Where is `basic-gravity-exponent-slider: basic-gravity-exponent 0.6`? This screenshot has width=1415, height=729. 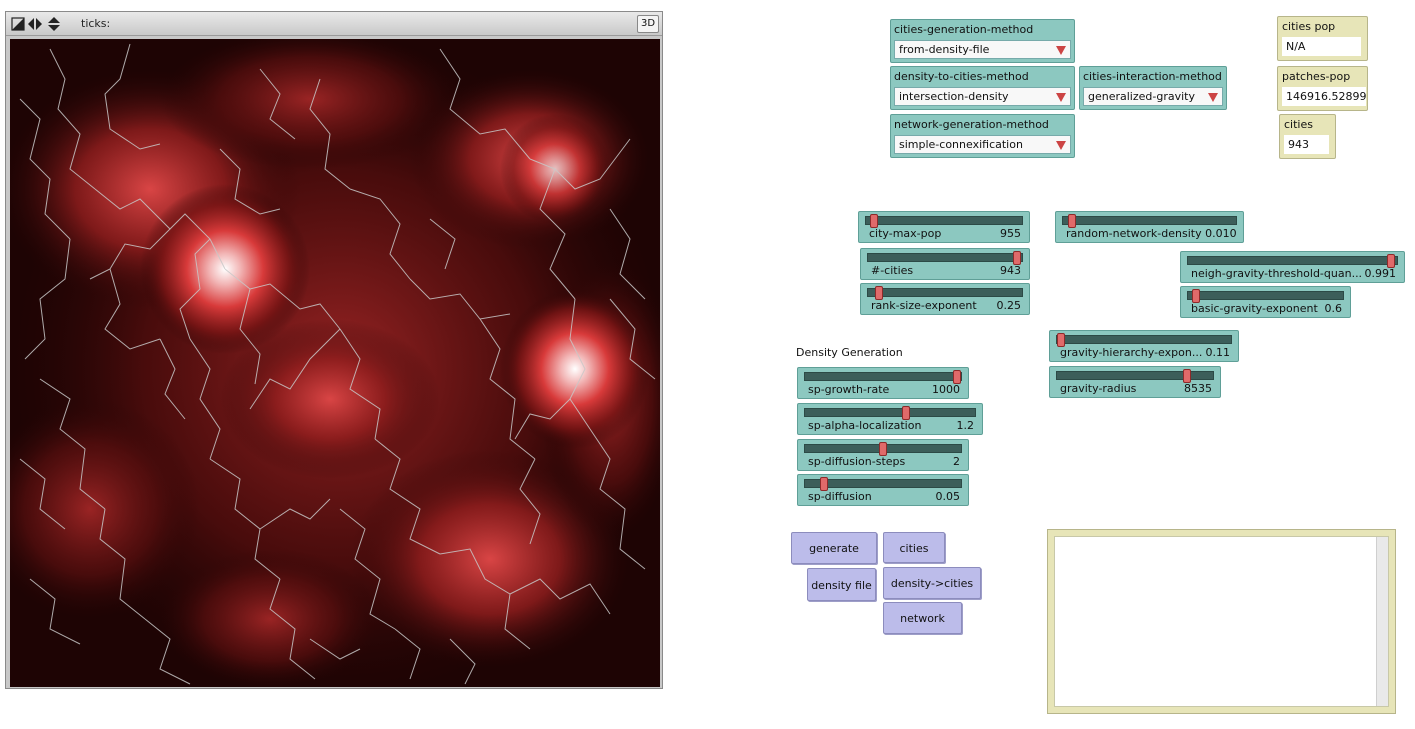 basic-gravity-exponent-slider: basic-gravity-exponent 0.6 is located at coordinates (1265, 302).